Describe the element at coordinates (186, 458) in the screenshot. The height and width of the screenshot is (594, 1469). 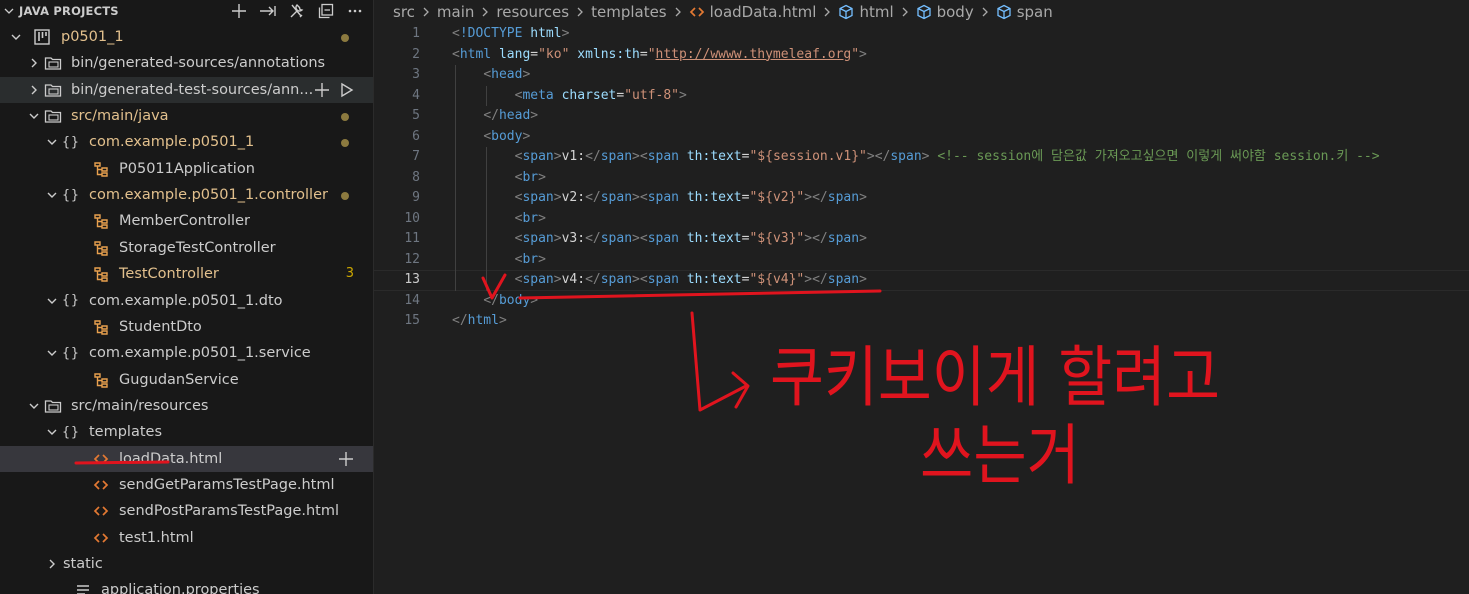
I see `tree-item: loadData.html` at that location.